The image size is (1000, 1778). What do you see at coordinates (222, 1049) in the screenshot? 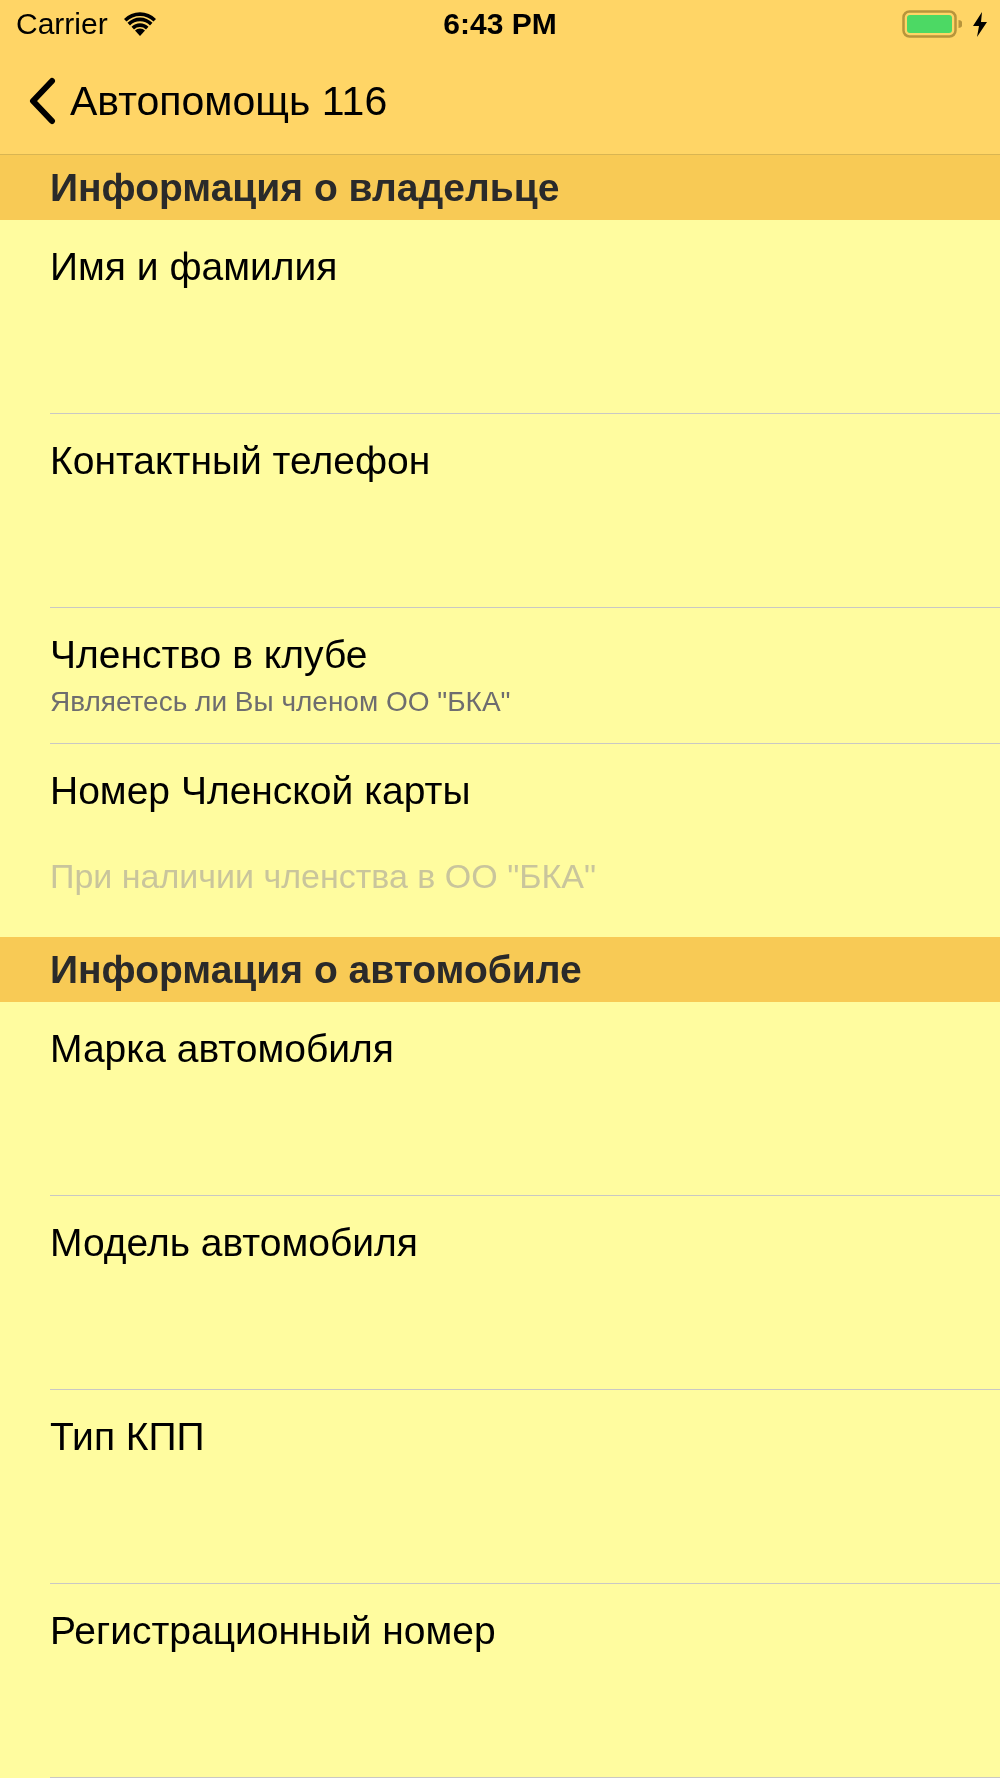
I see `field-label: Марка автомобиля` at bounding box center [222, 1049].